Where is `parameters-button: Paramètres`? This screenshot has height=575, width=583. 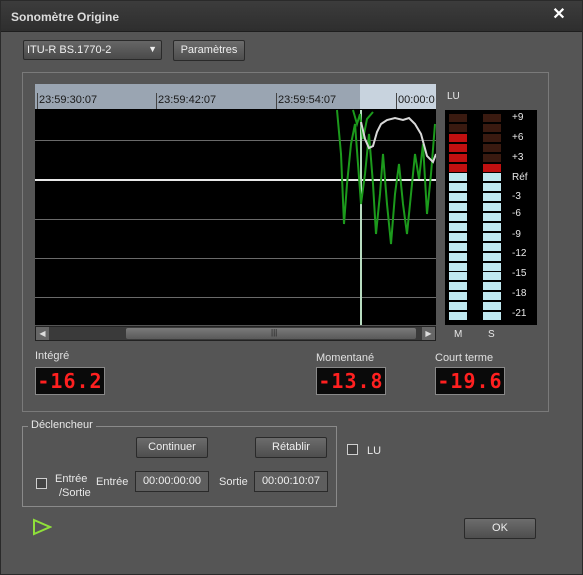 parameters-button: Paramètres is located at coordinates (209, 50).